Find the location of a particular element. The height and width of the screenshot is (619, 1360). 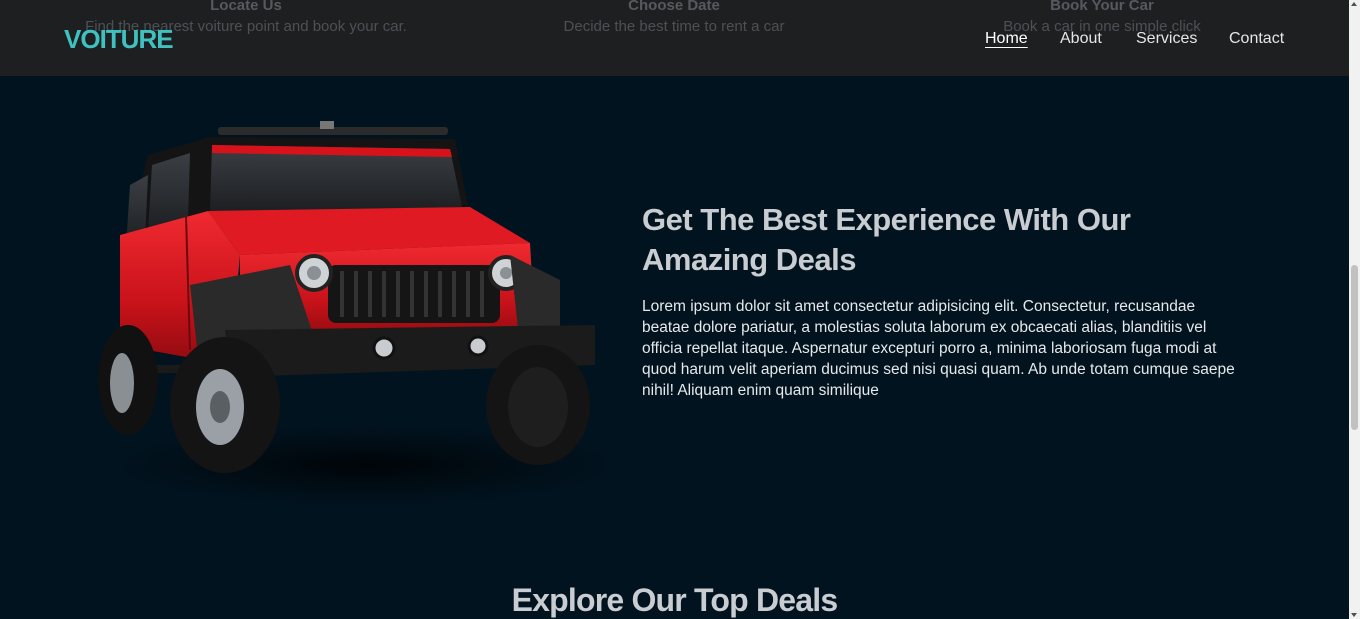

nav-link-services: Services is located at coordinates (1166, 39).